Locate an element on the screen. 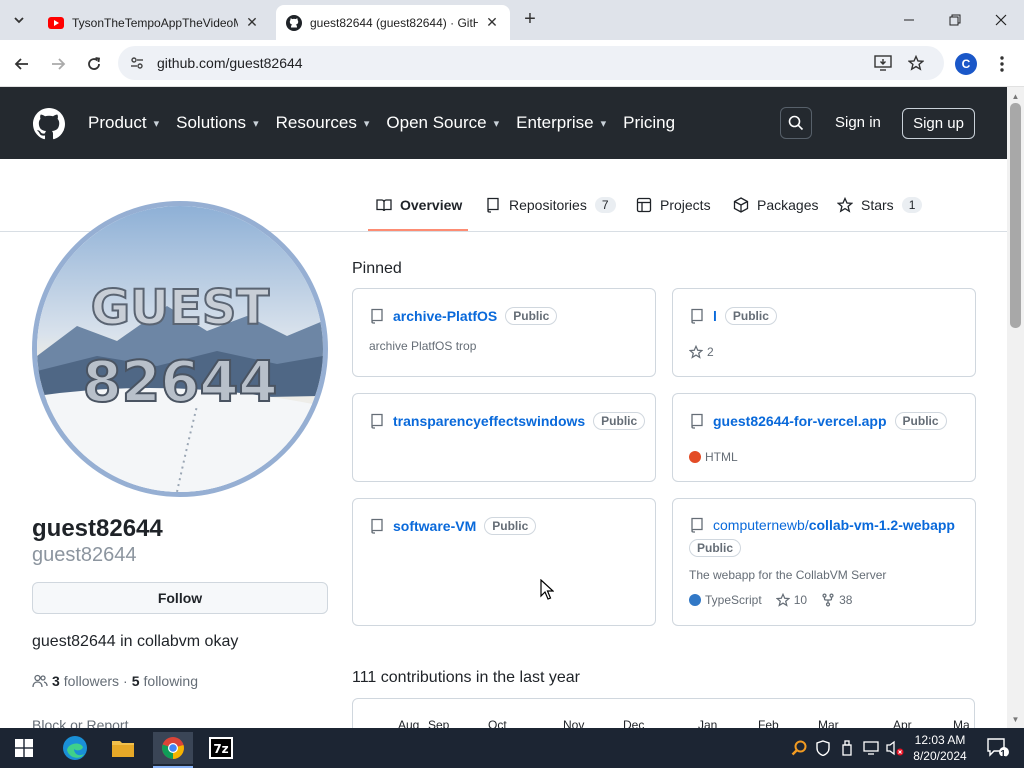 The image size is (1024, 768). search-icon is located at coordinates (796, 123).